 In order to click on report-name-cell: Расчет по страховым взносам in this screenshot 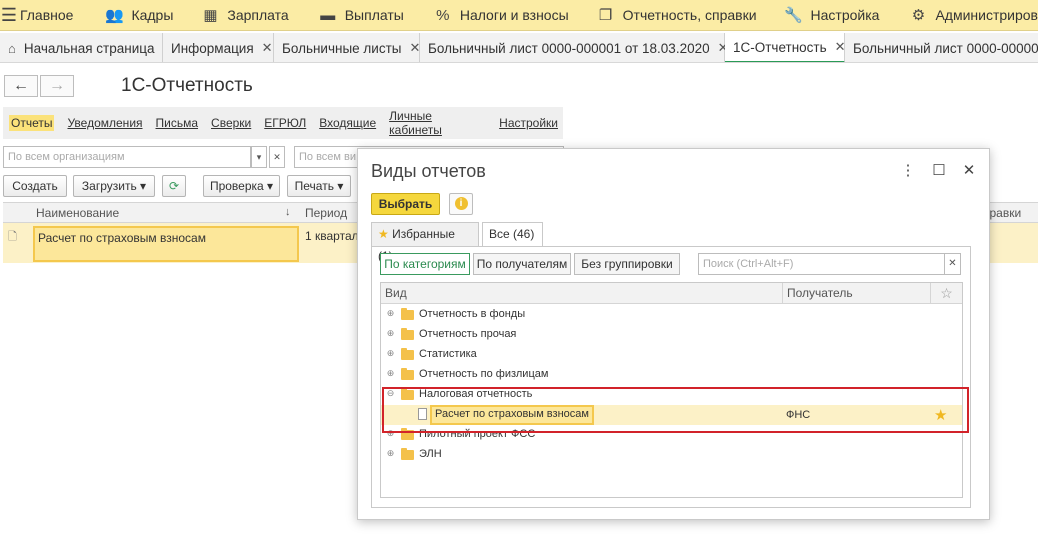, I will do `click(166, 244)`.